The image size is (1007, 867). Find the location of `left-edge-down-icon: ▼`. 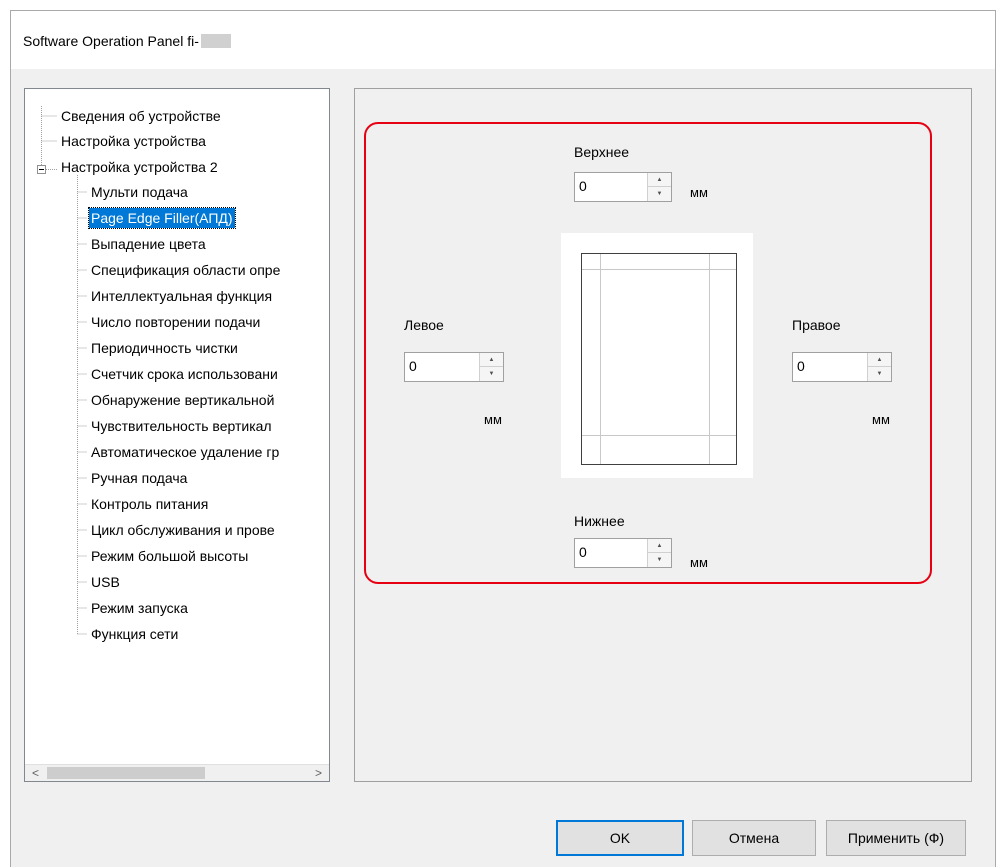

left-edge-down-icon: ▼ is located at coordinates (491, 374).